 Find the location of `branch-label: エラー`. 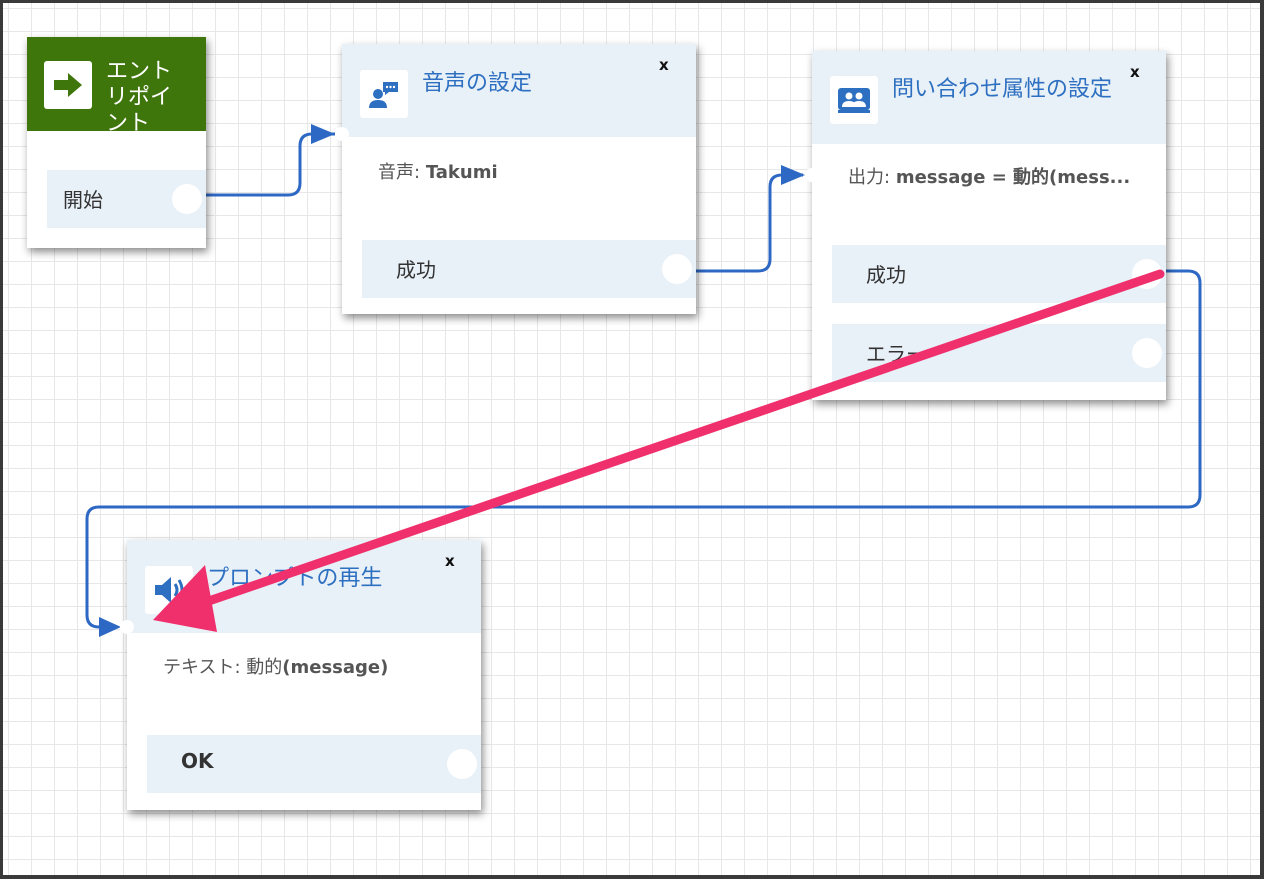

branch-label: エラー is located at coordinates (896, 354).